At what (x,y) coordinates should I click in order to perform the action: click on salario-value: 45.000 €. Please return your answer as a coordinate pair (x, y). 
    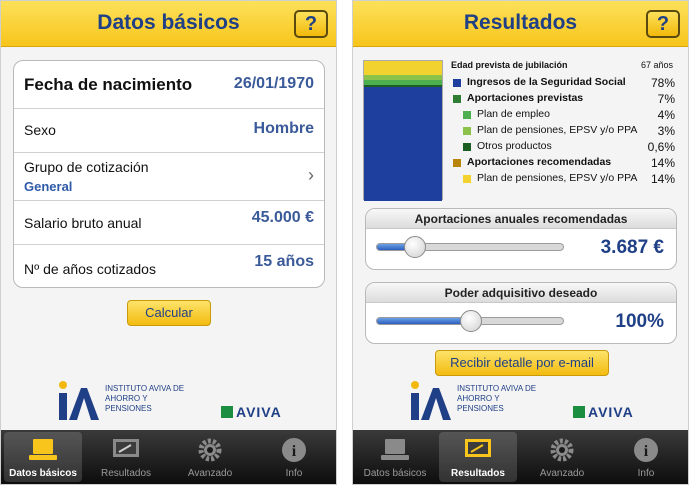
    Looking at the image, I should click on (282, 217).